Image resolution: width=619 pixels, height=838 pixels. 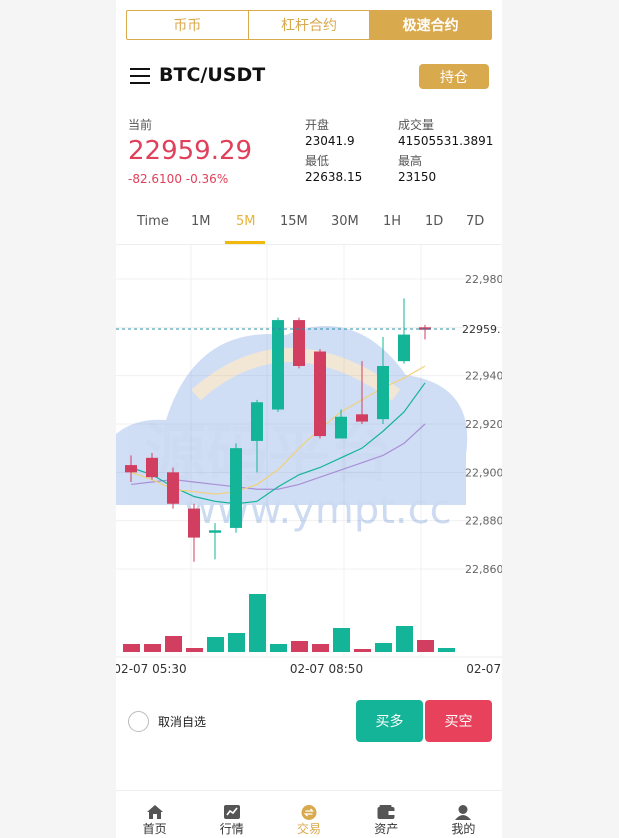 What do you see at coordinates (182, 721) in the screenshot?
I see `favorite-toggle-label: 取消自选` at bounding box center [182, 721].